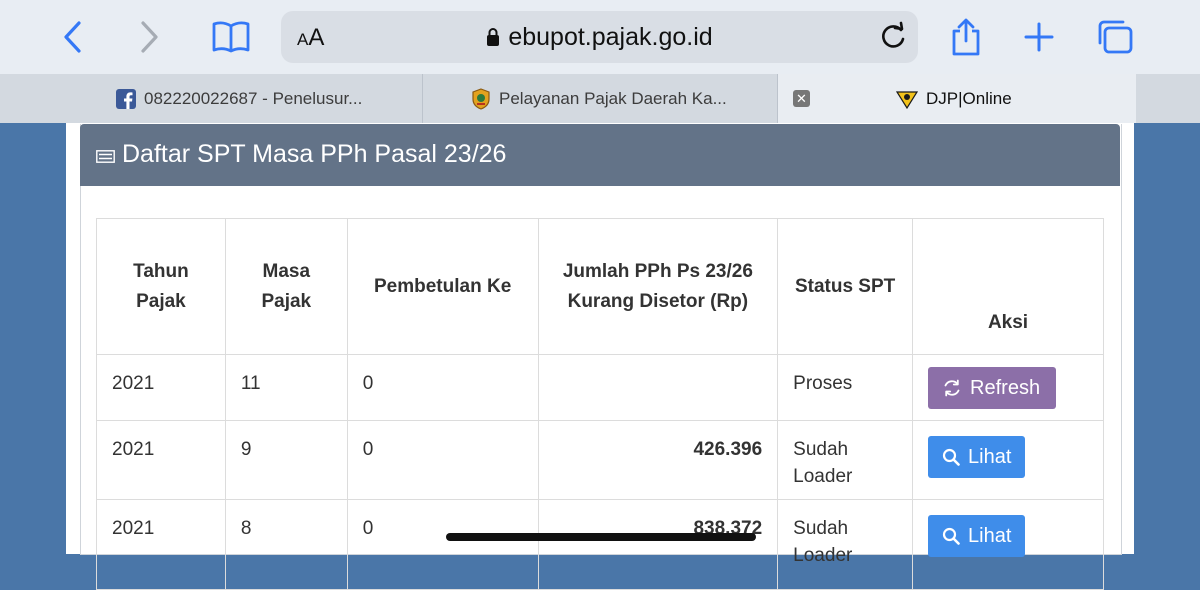  Describe the element at coordinates (658, 387) in the screenshot. I see `cell-jumlah` at that location.